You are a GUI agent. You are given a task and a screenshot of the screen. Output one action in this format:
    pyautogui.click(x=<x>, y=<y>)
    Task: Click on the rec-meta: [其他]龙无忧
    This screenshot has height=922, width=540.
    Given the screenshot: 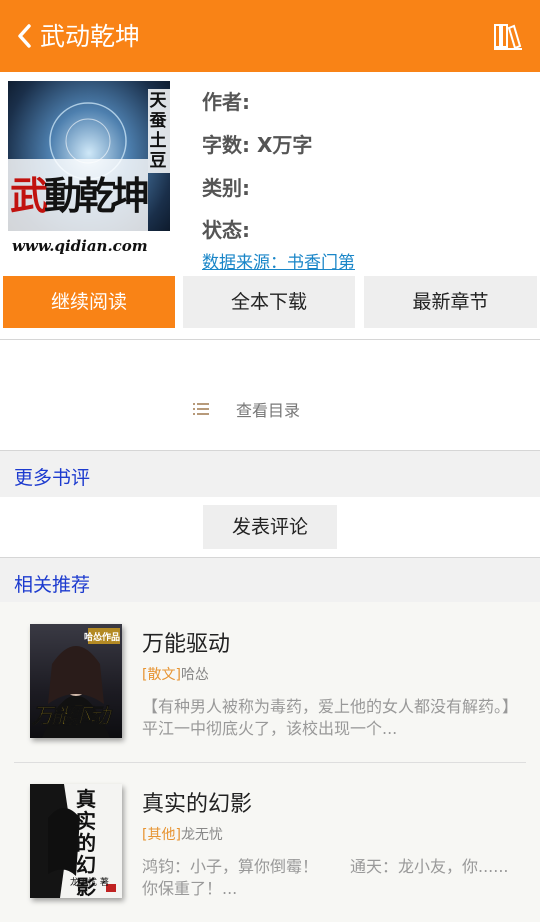 What is the action you would take?
    pyautogui.click(x=182, y=834)
    